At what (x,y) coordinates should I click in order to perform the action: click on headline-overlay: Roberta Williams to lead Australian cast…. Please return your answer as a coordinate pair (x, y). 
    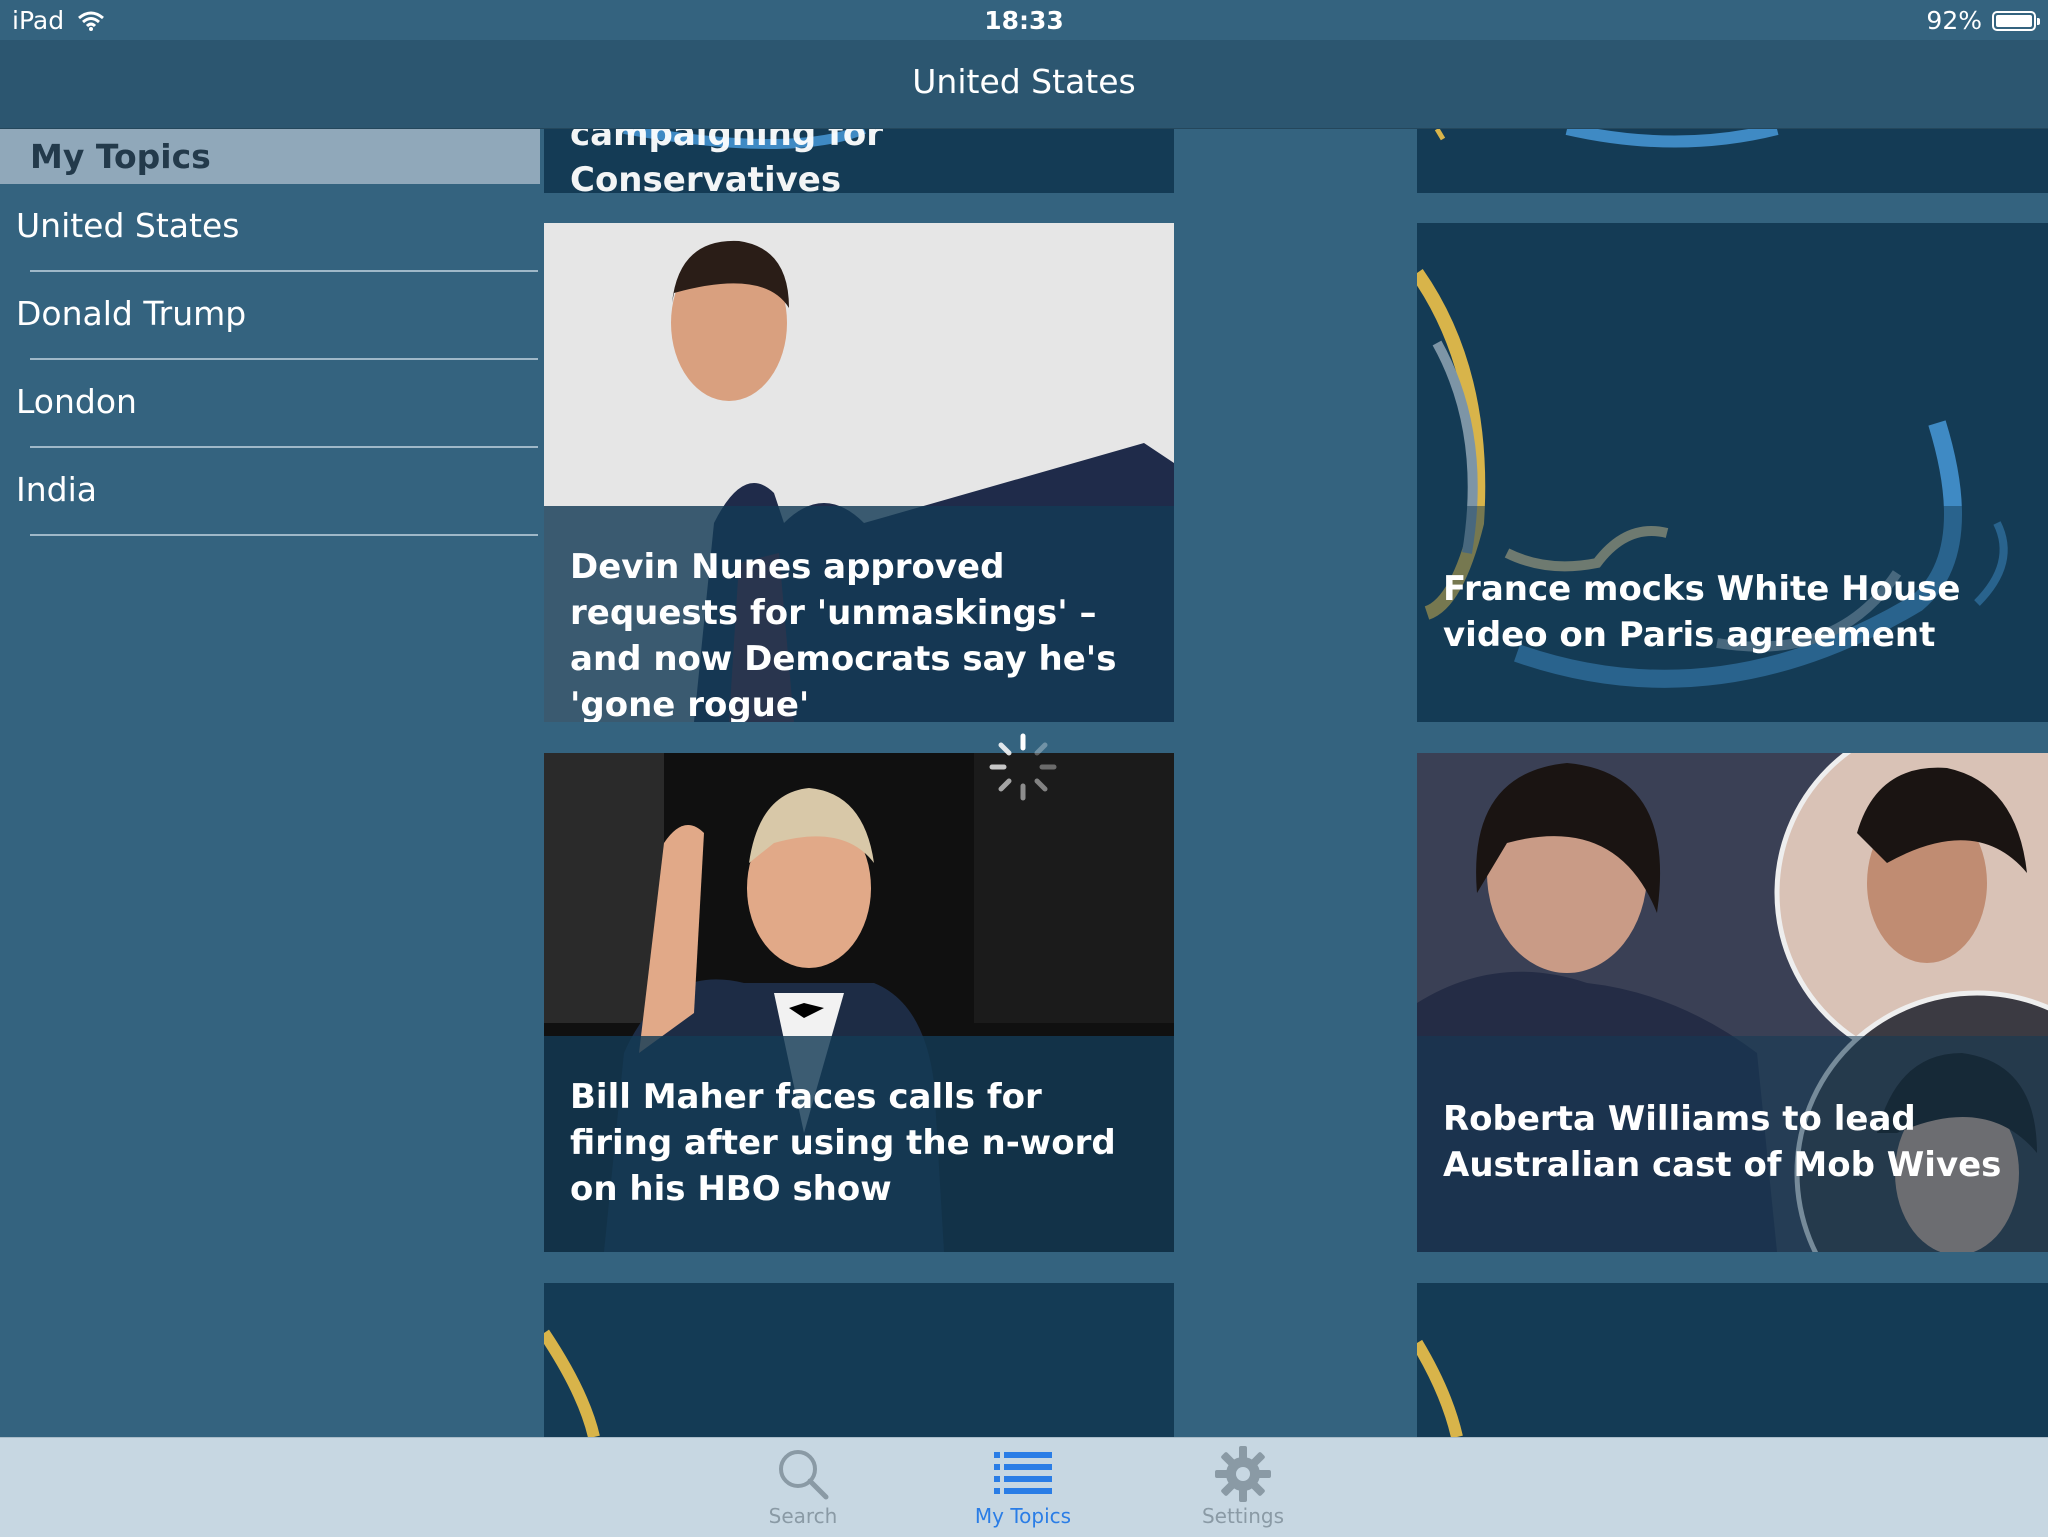
    Looking at the image, I should click on (1732, 1144).